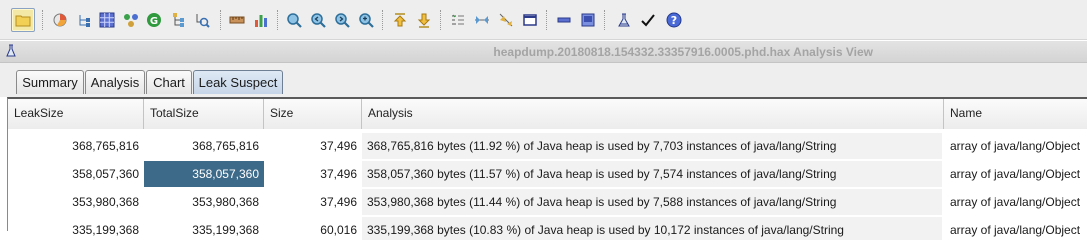 Image resolution: width=1087 pixels, height=240 pixels. Describe the element at coordinates (238, 82) in the screenshot. I see `tab-leak-suspect: Leak Suspect` at that location.